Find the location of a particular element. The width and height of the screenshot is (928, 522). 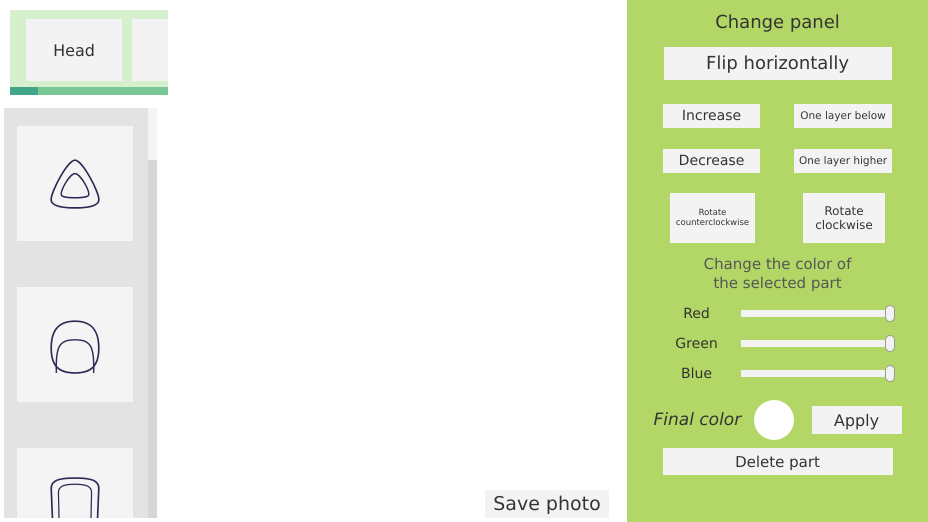

scrollbar is located at coordinates (152, 313).